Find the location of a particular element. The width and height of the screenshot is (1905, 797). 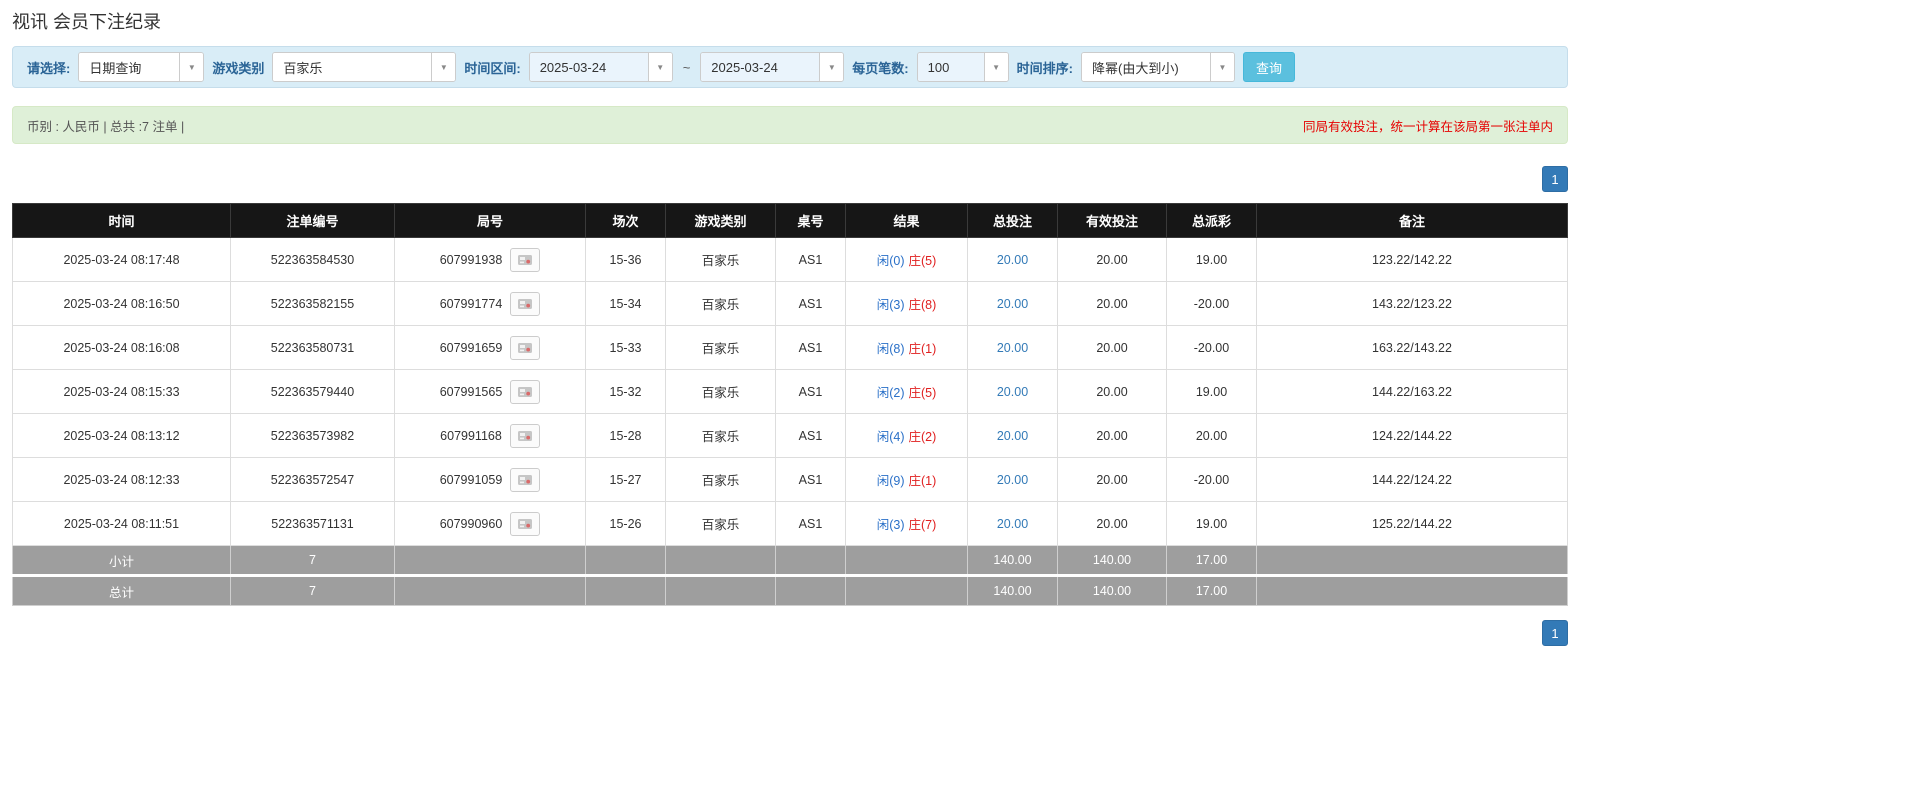

date-type-value: 日期查询 is located at coordinates (129, 67).